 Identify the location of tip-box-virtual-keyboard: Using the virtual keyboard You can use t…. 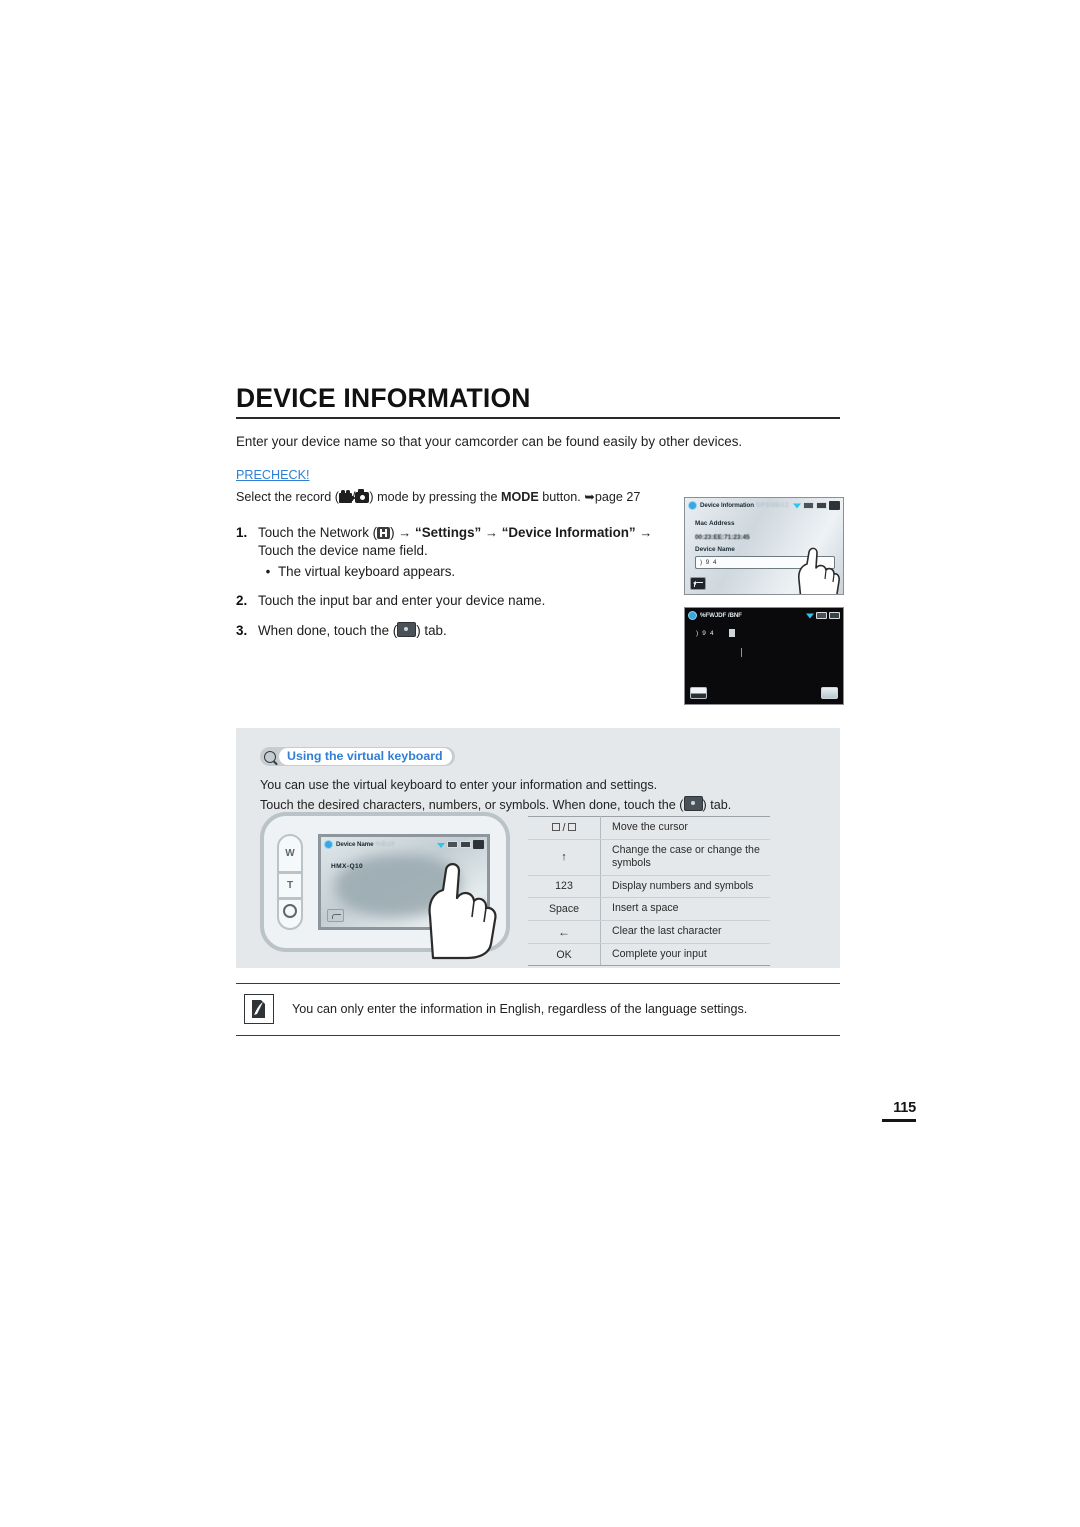
(538, 848).